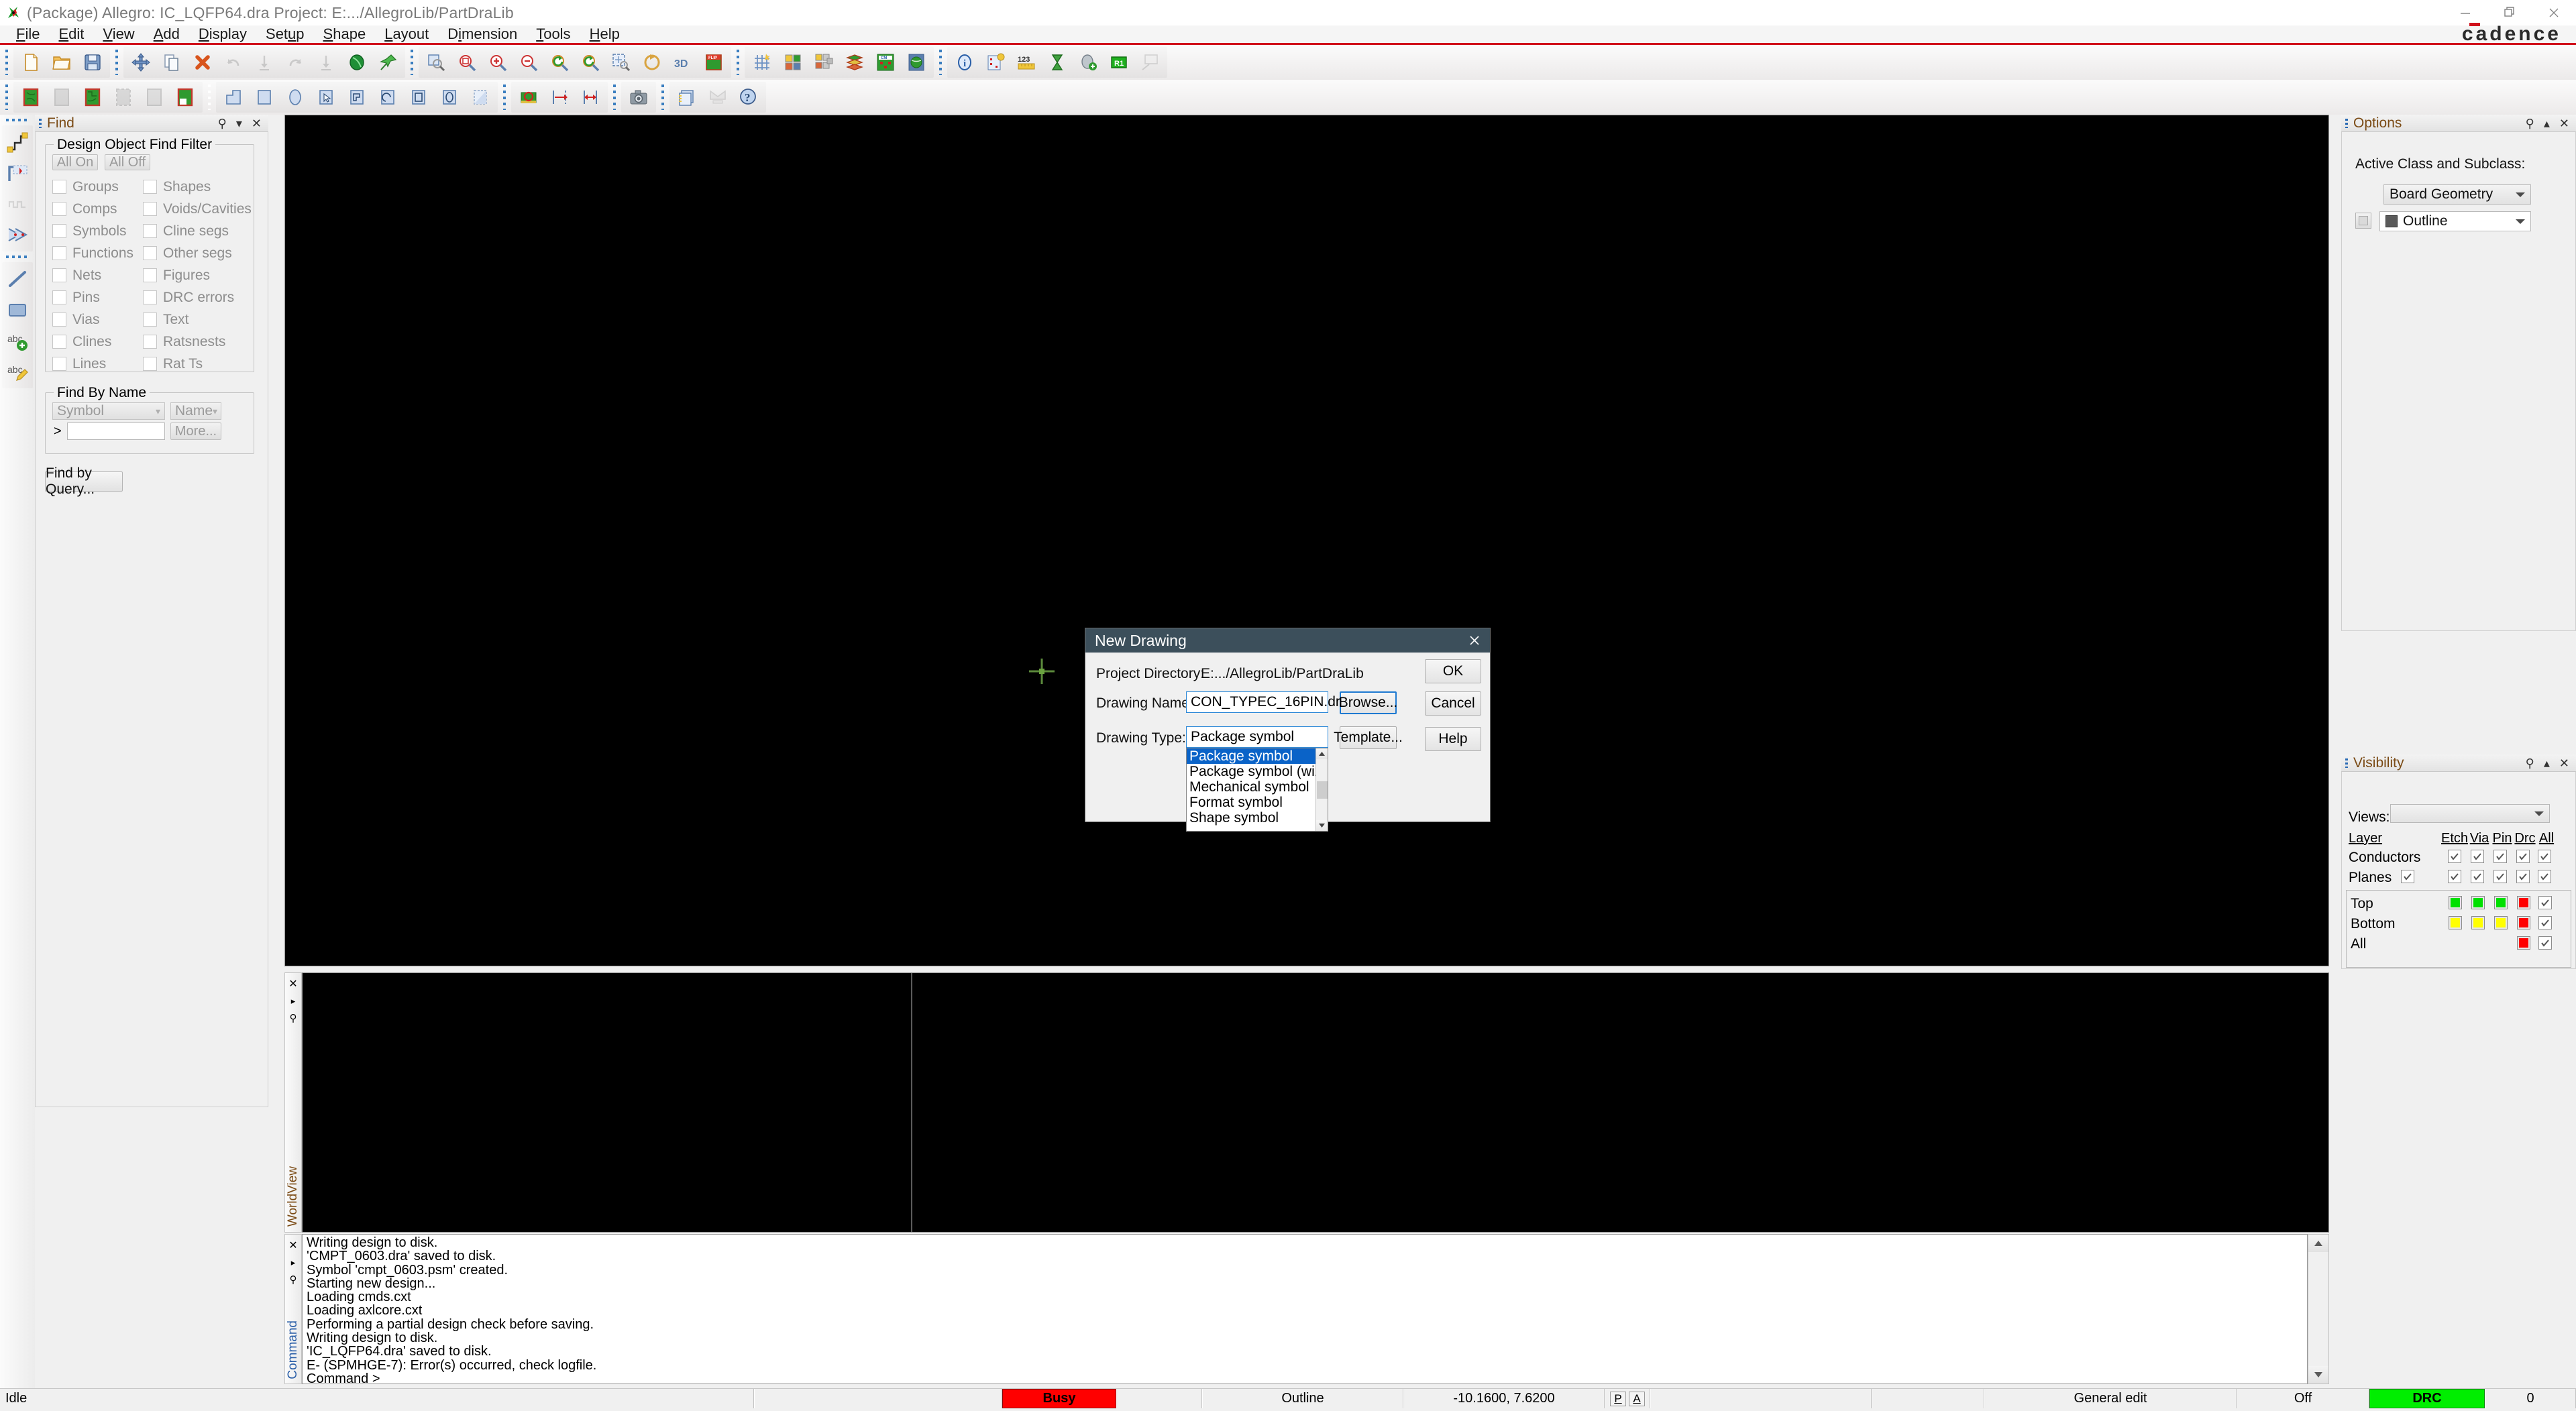 This screenshot has height=1411, width=2576. I want to click on find-filter-text: Text, so click(198, 319).